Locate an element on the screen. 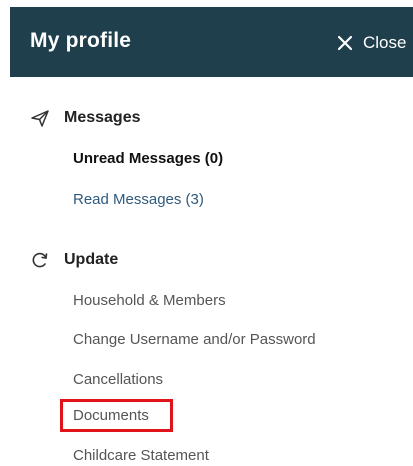 The width and height of the screenshot is (413, 466). close-label: Close is located at coordinates (385, 42).